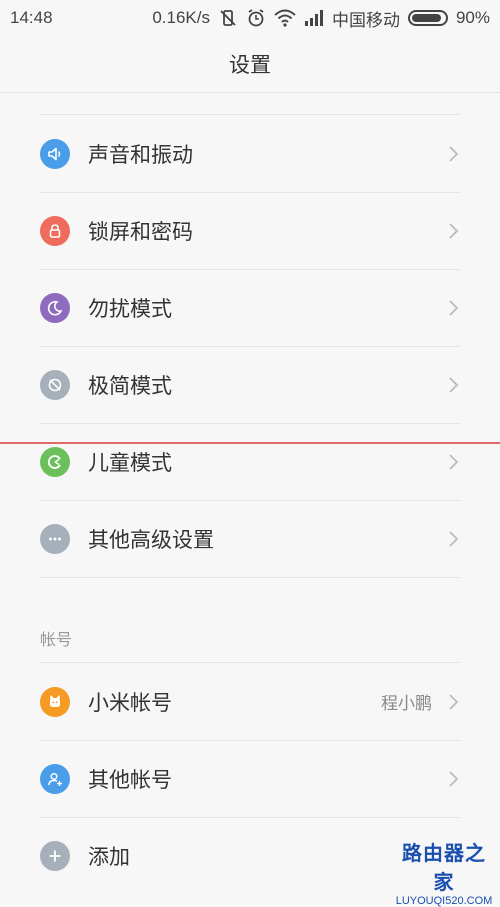  Describe the element at coordinates (250, 307) in the screenshot. I see `settings-item-dnd: 勿扰模式` at that location.